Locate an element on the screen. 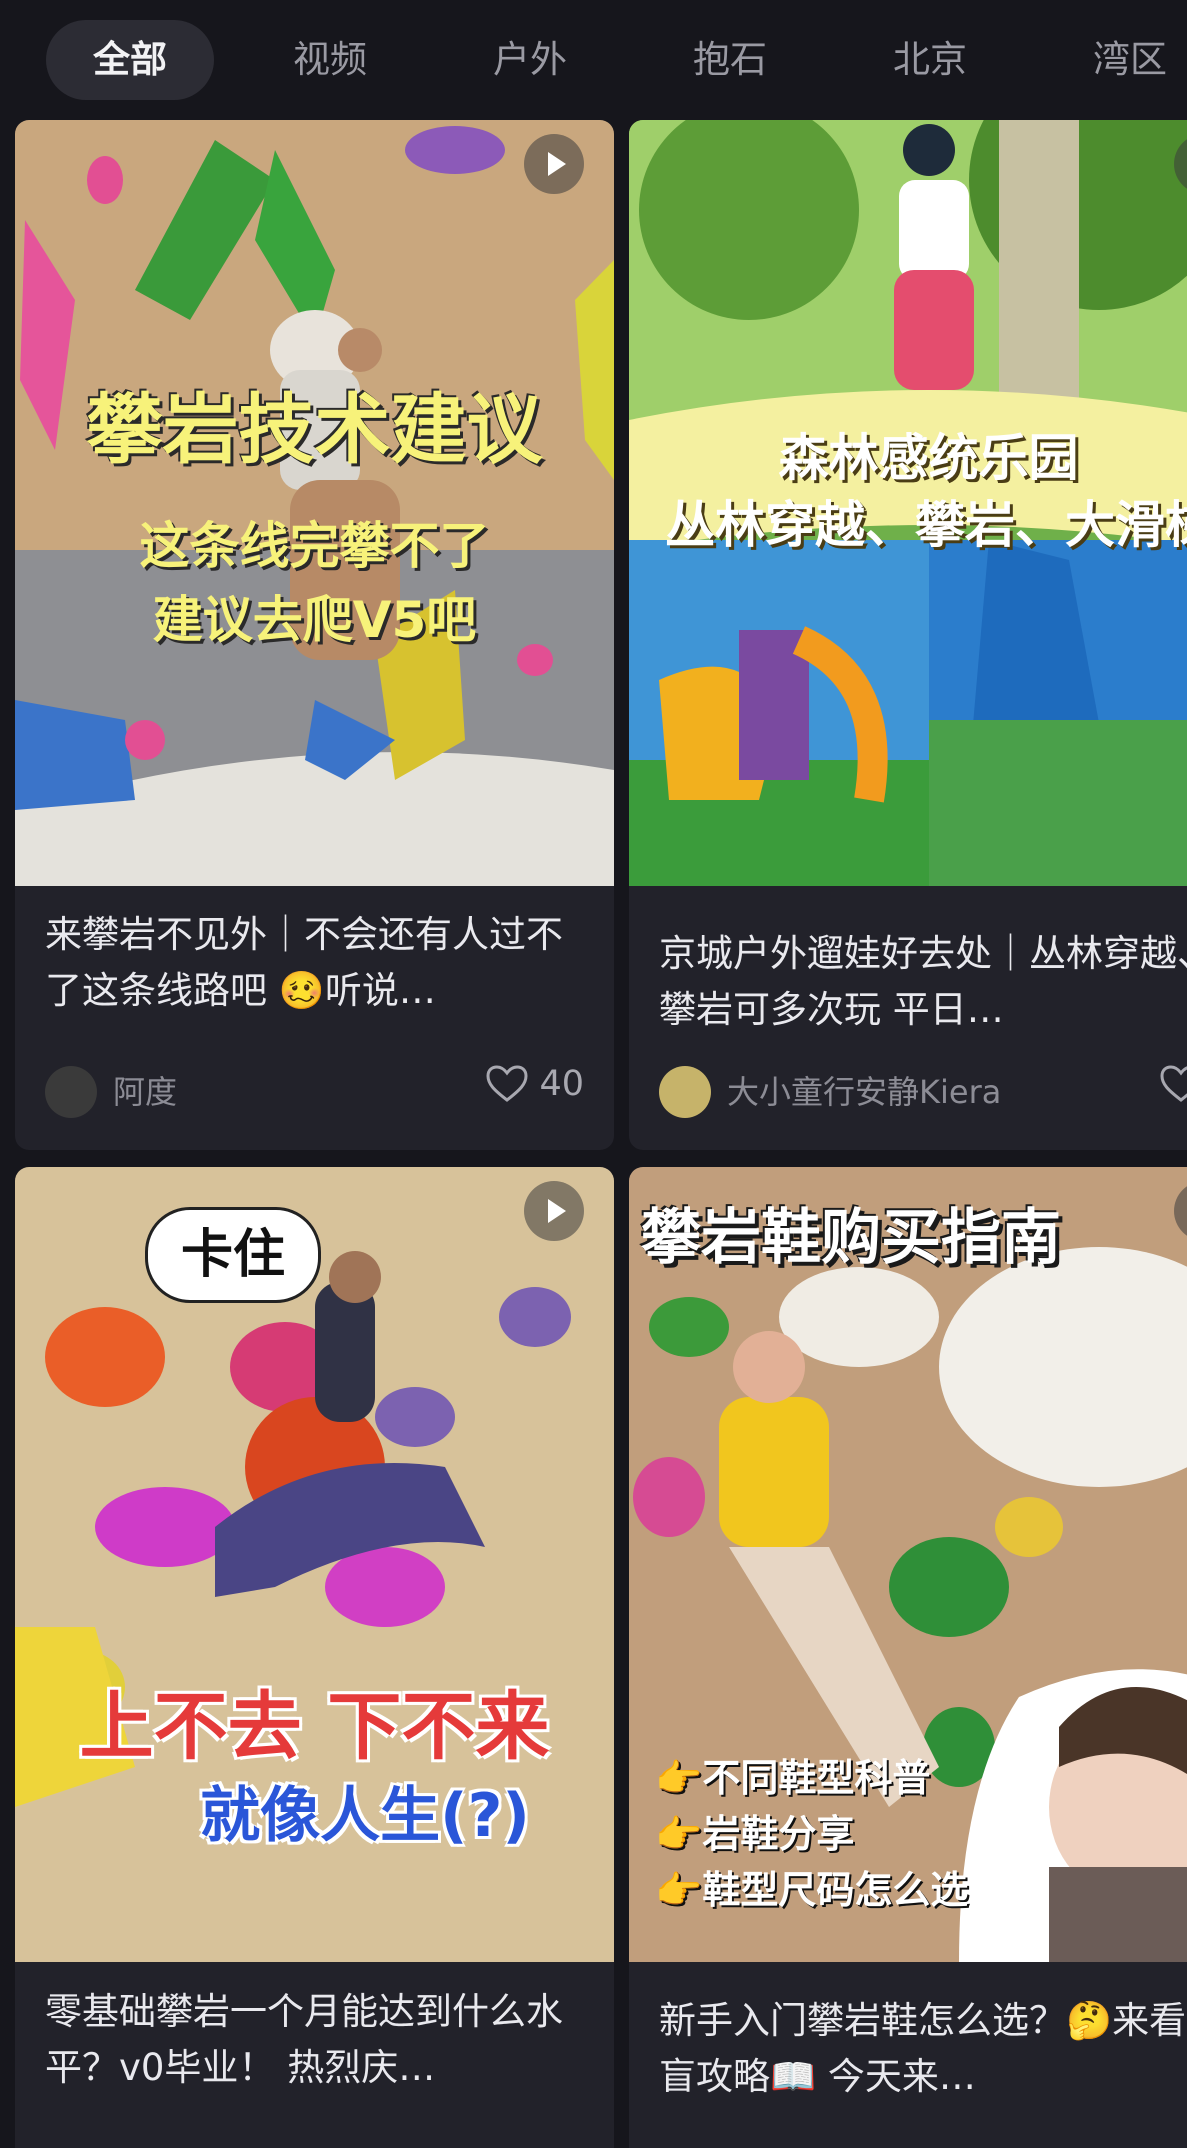 Image resolution: width=1187 pixels, height=2148 pixels. speech-bubble: 卡住 is located at coordinates (233, 1255).